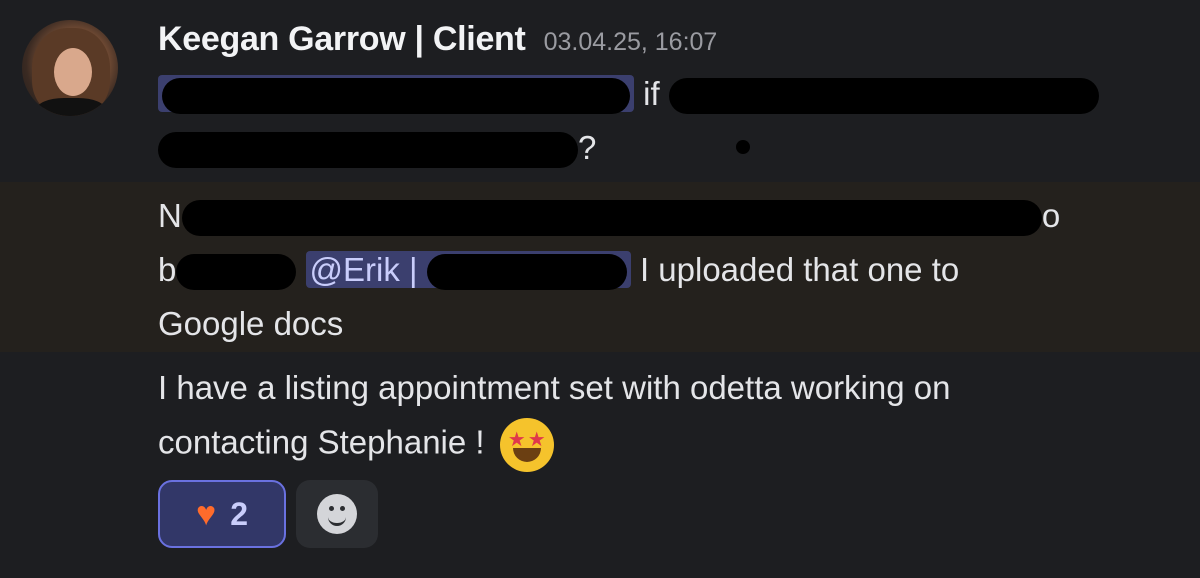 The height and width of the screenshot is (578, 1200). Describe the element at coordinates (321, 442) in the screenshot. I see `line7-text: contacting Stephanie !` at that location.